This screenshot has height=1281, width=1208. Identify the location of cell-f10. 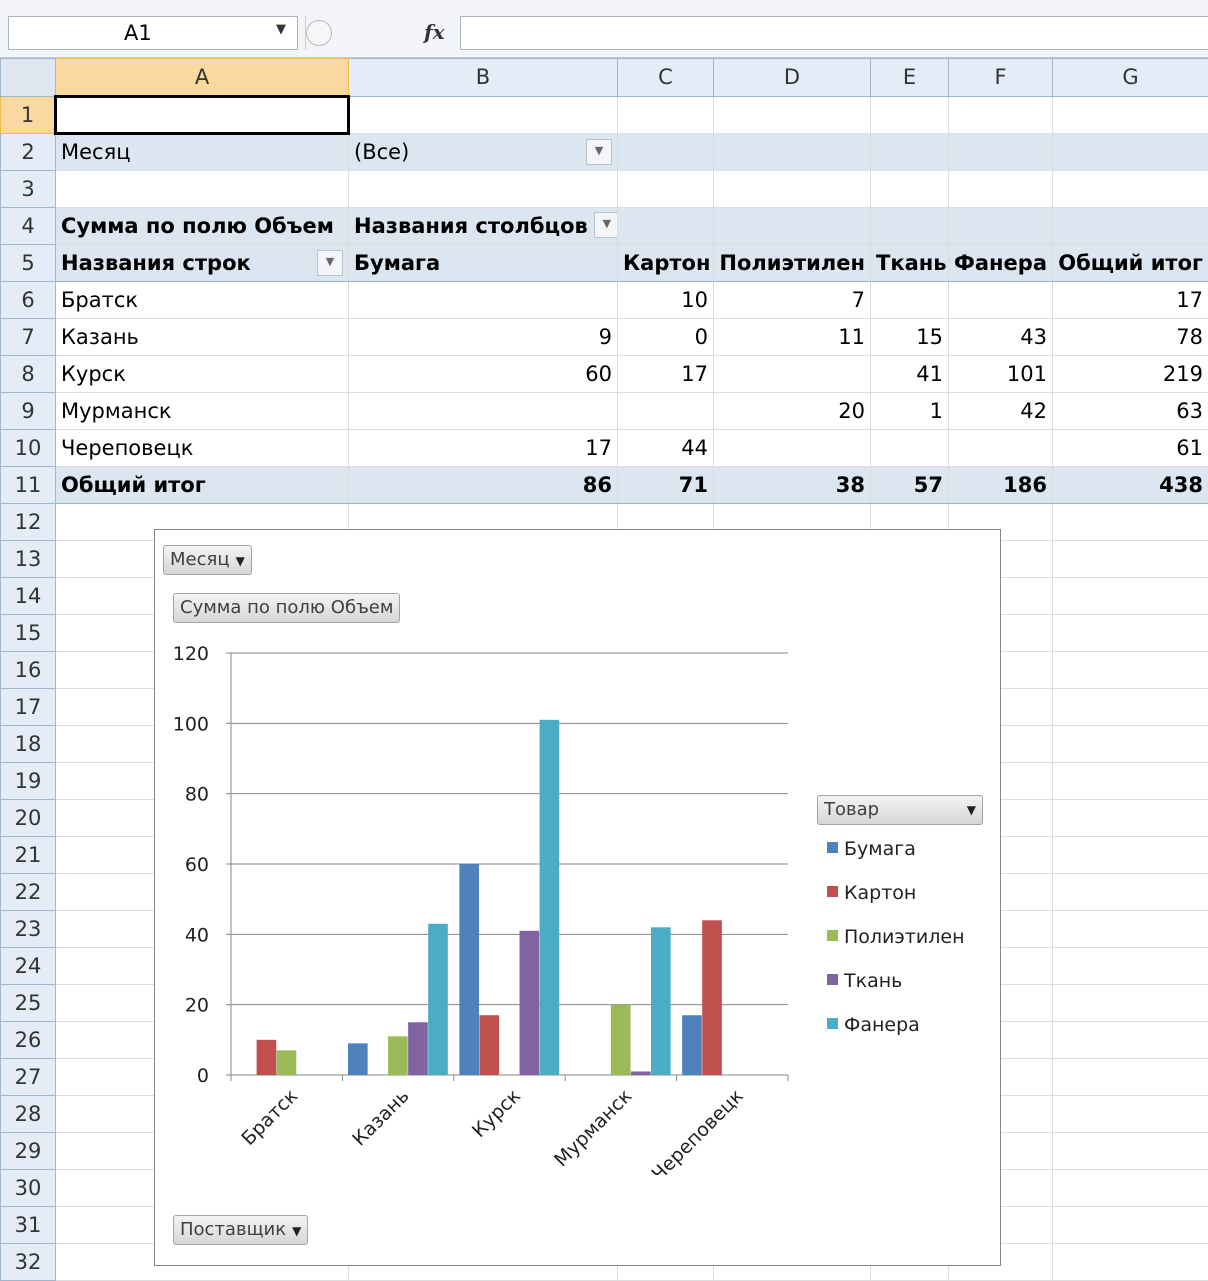
(1001, 448).